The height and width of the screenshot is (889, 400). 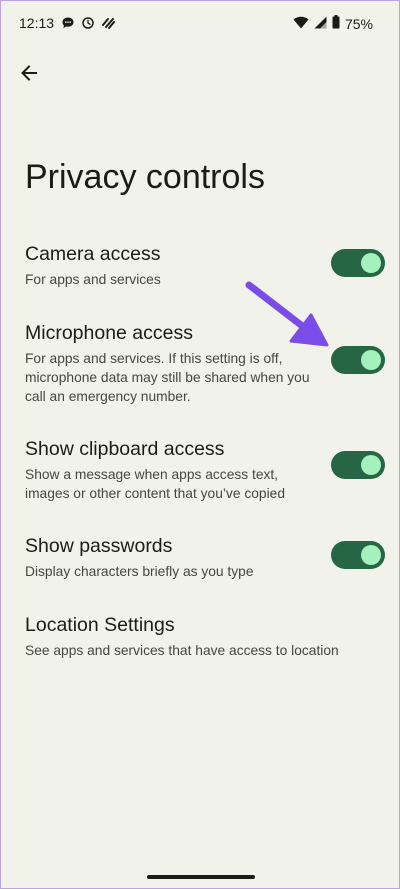 I want to click on page-title: Privacy controls, so click(x=145, y=177).